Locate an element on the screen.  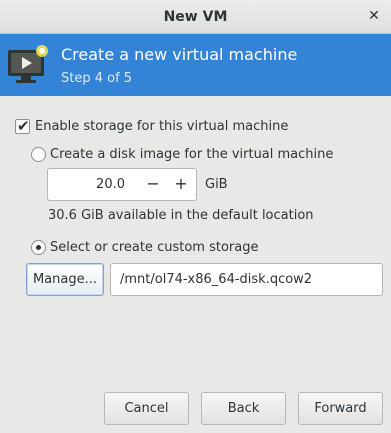
custom-storage-path-input: /mnt/ol74-x86_64-disk.qcow2 is located at coordinates (246, 279).